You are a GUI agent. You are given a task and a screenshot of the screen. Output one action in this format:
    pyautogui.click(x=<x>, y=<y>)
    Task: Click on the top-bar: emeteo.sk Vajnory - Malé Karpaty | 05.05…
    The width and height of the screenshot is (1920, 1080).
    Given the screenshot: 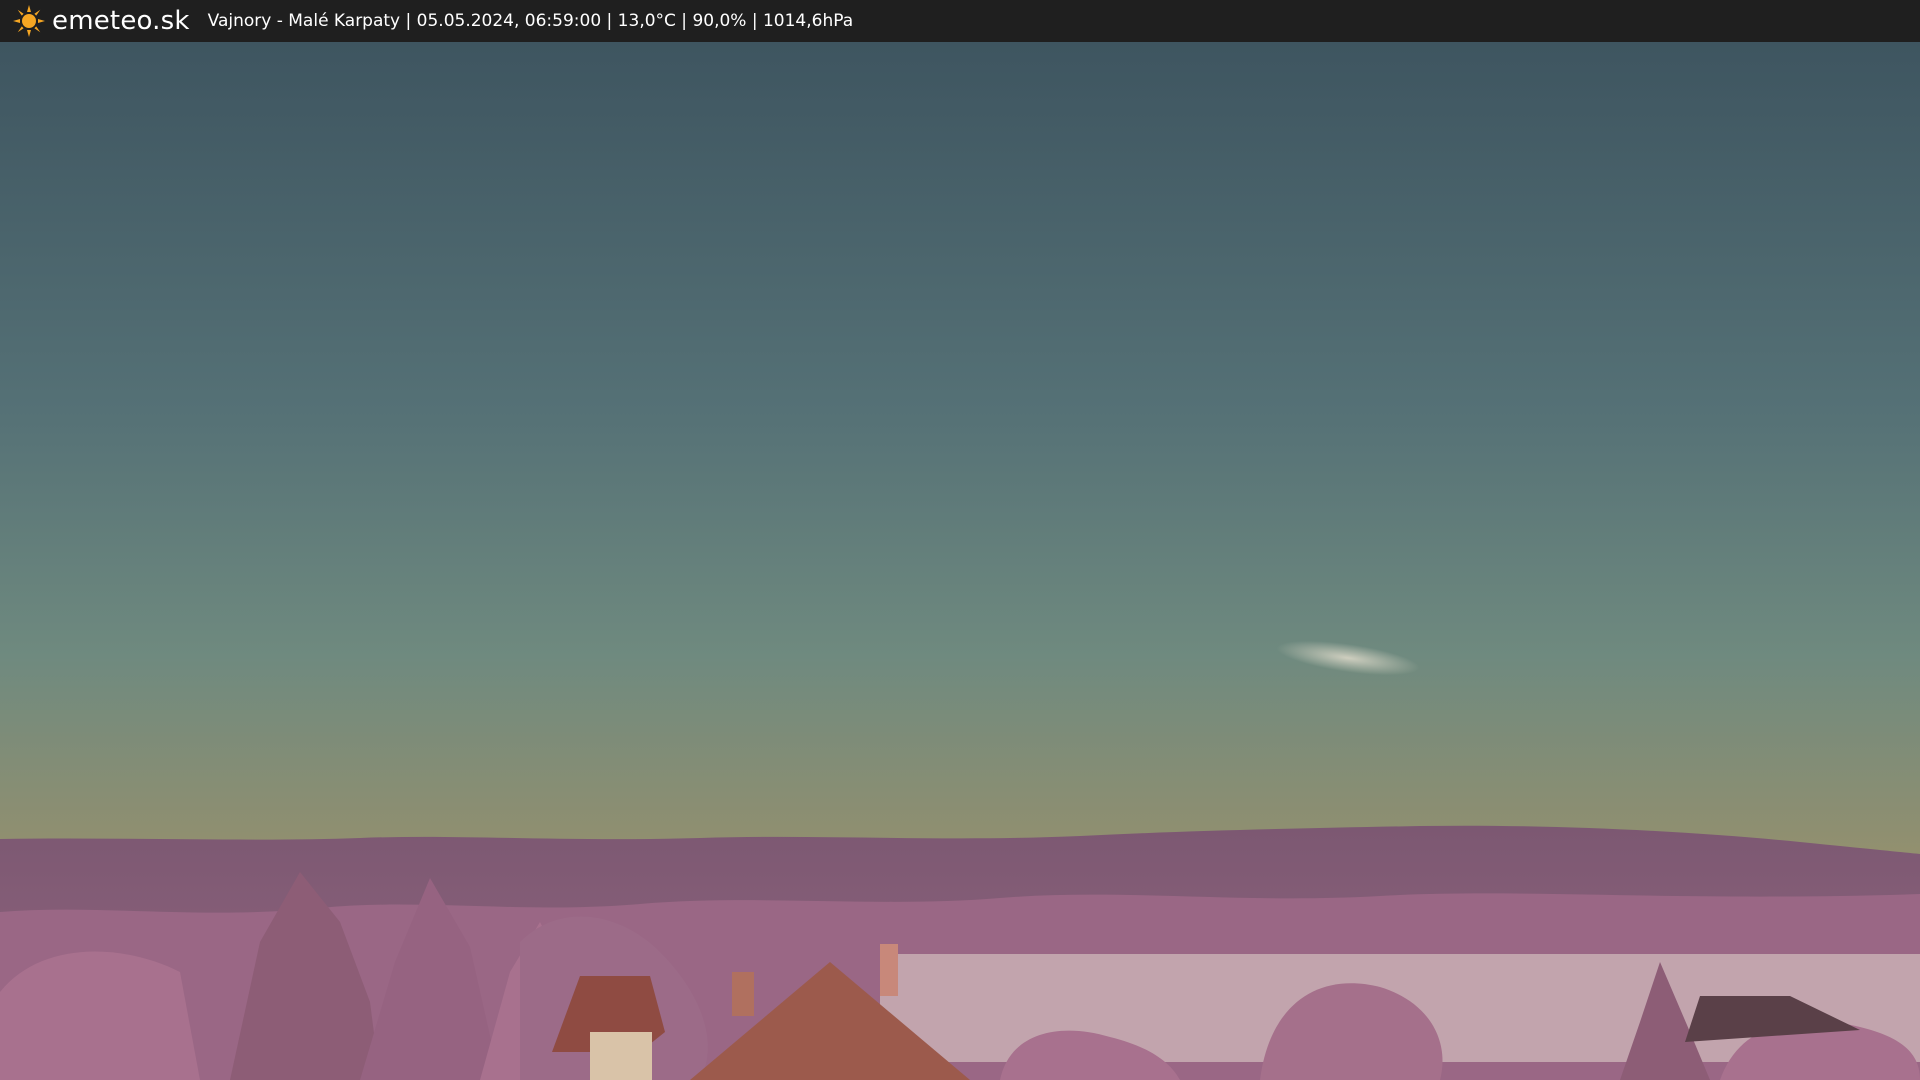 What is the action you would take?
    pyautogui.click(x=960, y=21)
    